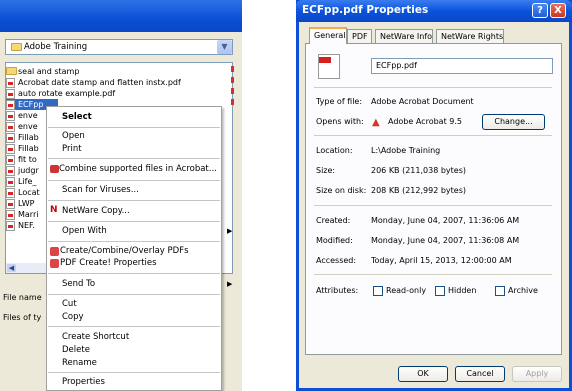  What do you see at coordinates (470, 36) in the screenshot?
I see `tab-netware-rights: NetWare Rights` at bounding box center [470, 36].